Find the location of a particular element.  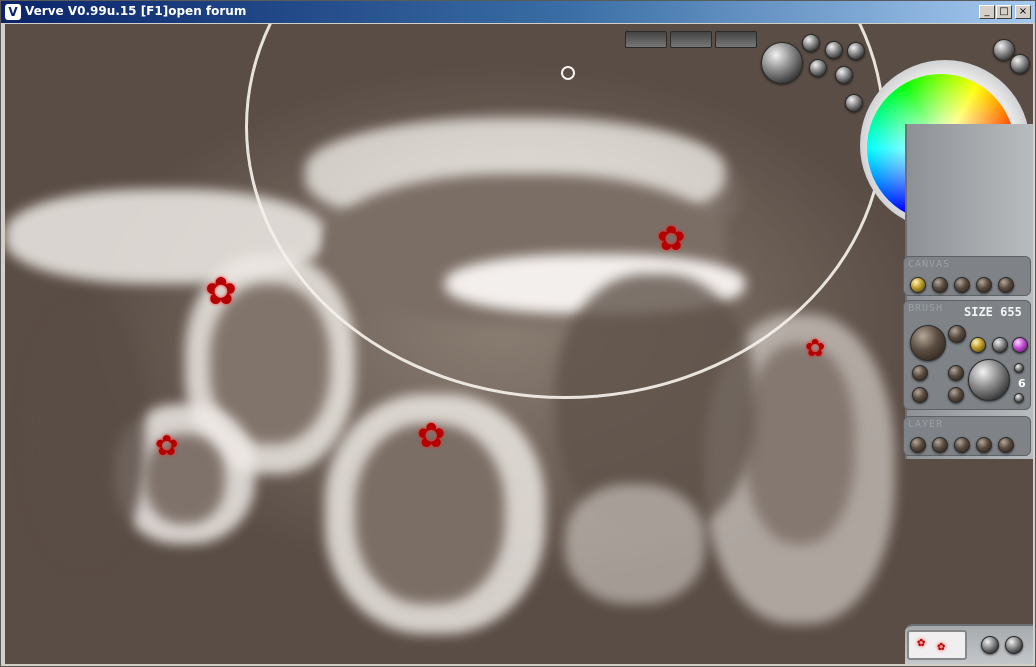

title-bar: V Verve V0.99u.15 [F1]open forum _ □ × is located at coordinates (518, 12).